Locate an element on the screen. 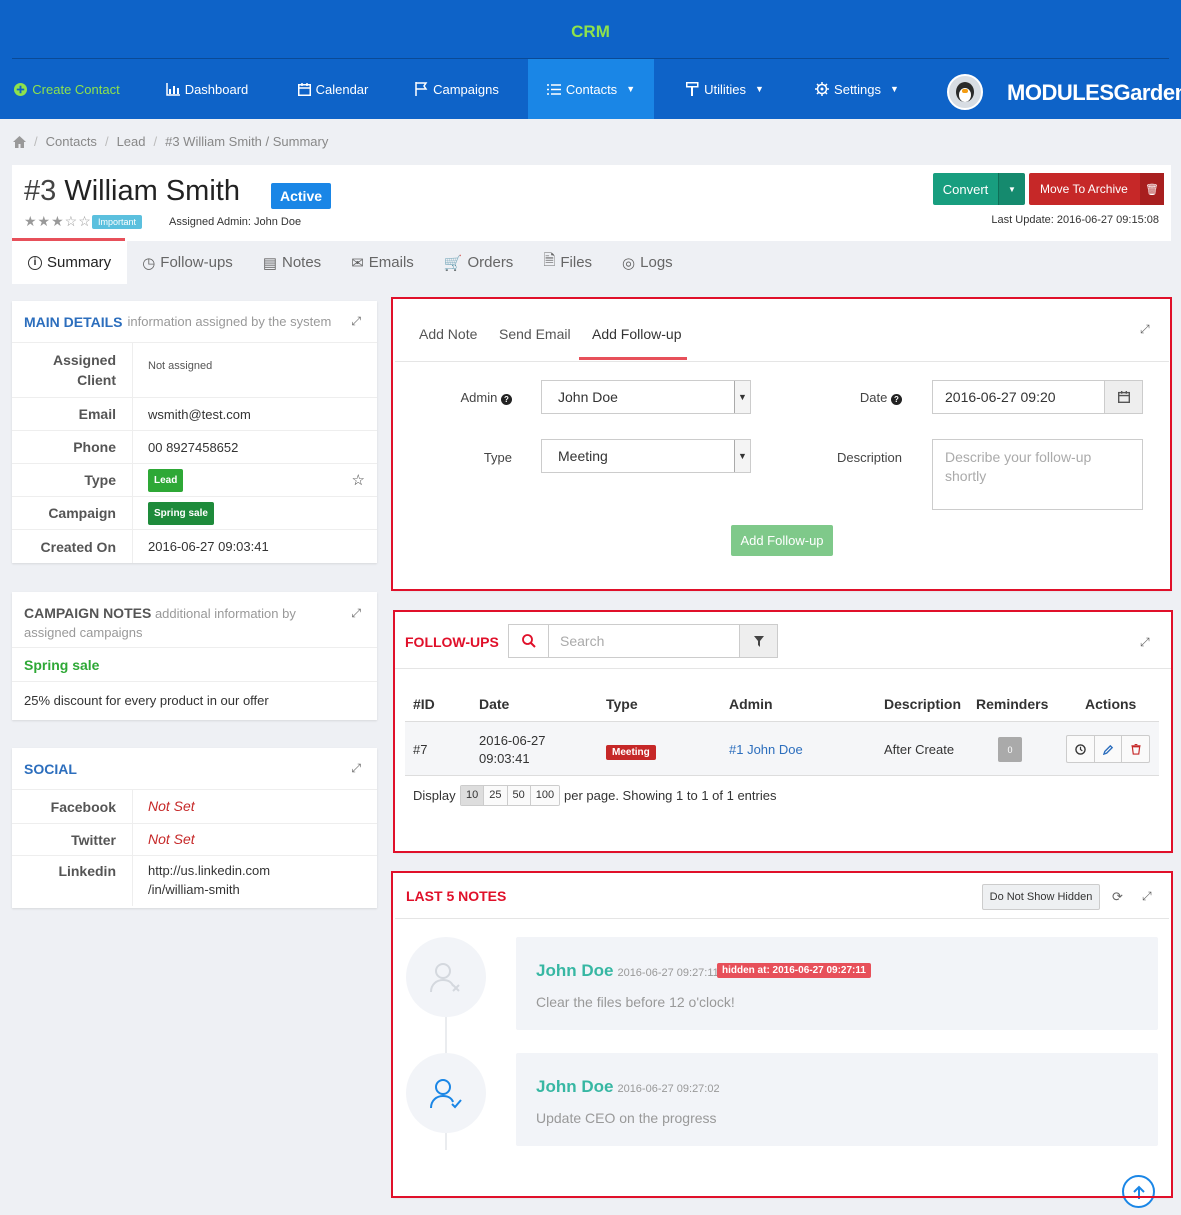  detail-row: Created On 2016-06-27 09:03:41 is located at coordinates (194, 546).